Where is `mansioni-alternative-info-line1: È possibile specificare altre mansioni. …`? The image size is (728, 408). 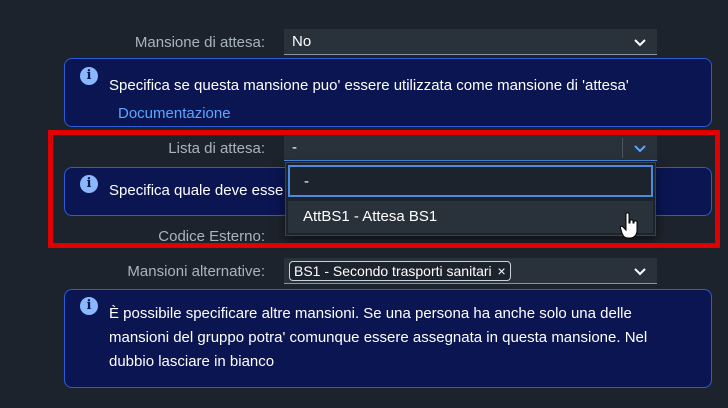
mansioni-alternative-info-line1: È possibile specificare altre mansioni. … is located at coordinates (370, 313).